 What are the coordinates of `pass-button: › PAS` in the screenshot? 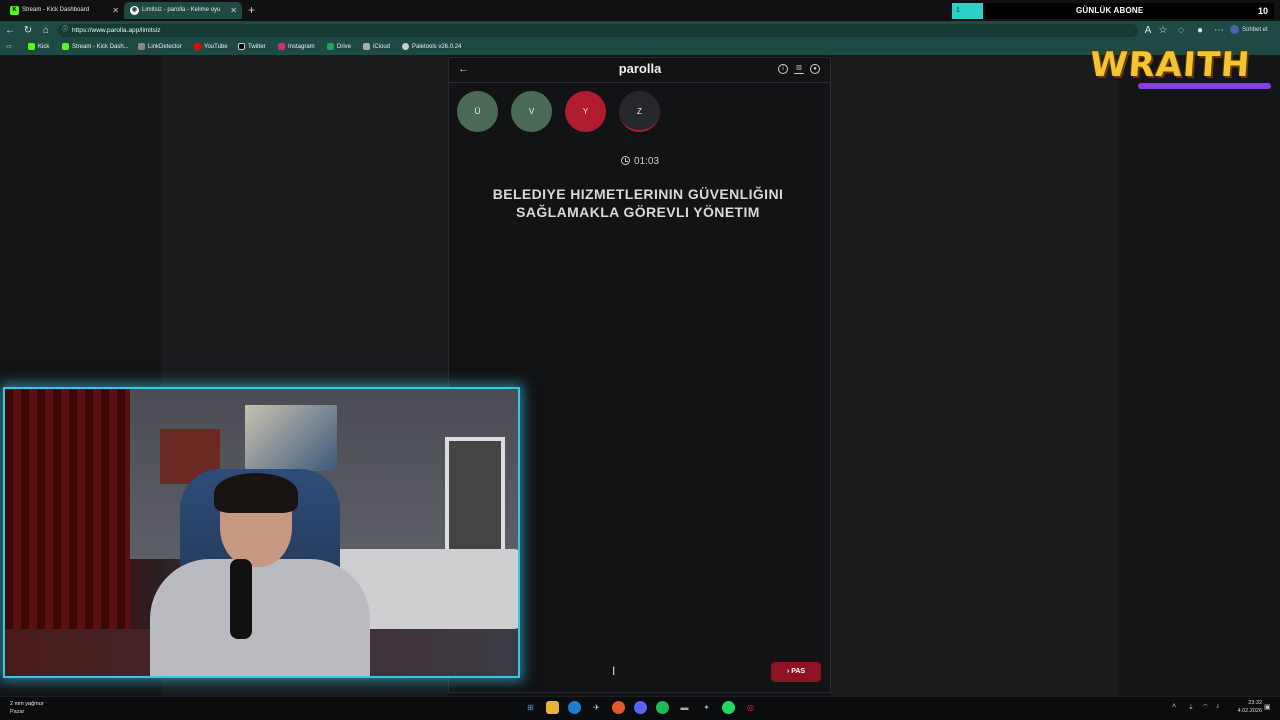 It's located at (796, 672).